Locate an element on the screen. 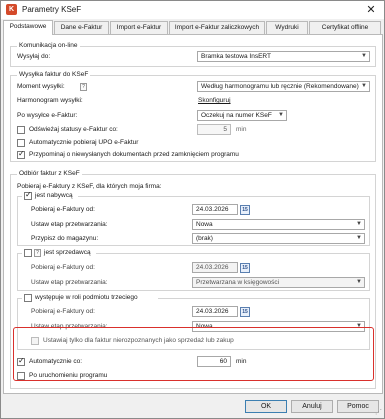 This screenshot has width=385, height=419. pomoc-button: Pomoc is located at coordinates (358, 406).